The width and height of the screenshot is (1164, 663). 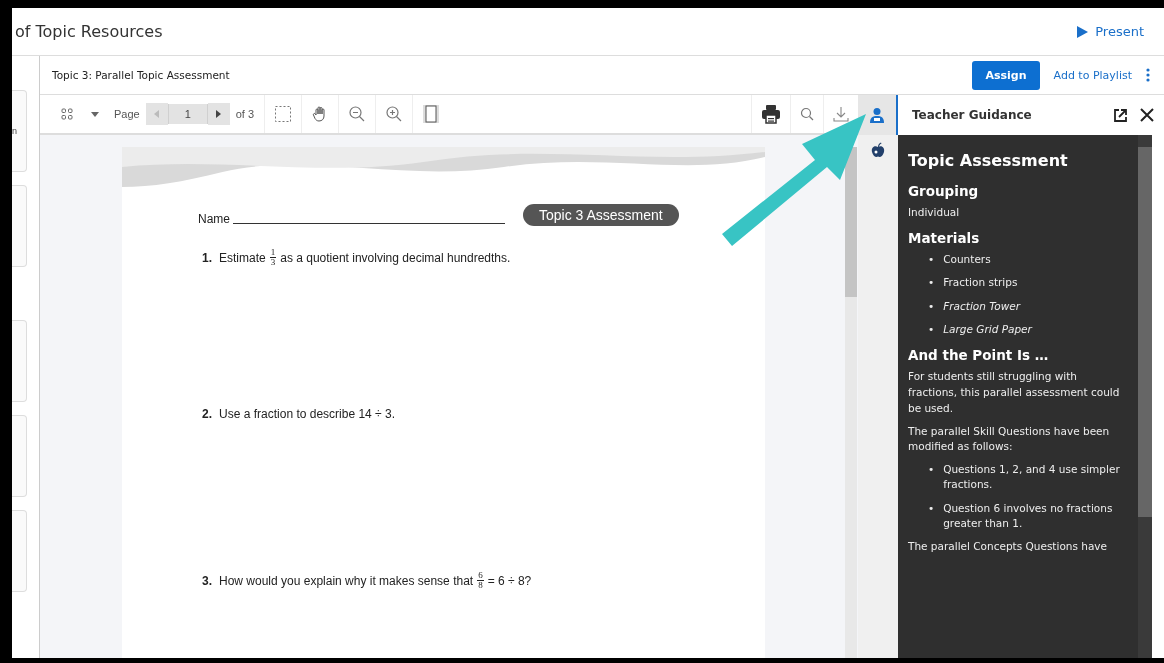 What do you see at coordinates (1082, 31) in the screenshot?
I see `play-icon` at bounding box center [1082, 31].